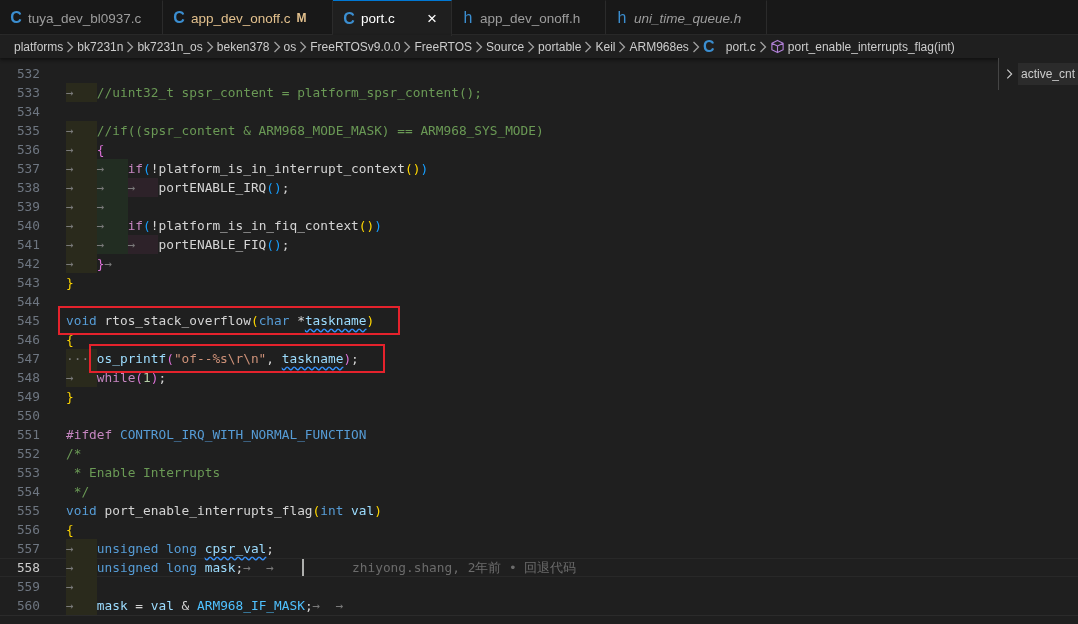 The image size is (1078, 624). Describe the element at coordinates (74, 454) in the screenshot. I see `code-line: /*` at that location.